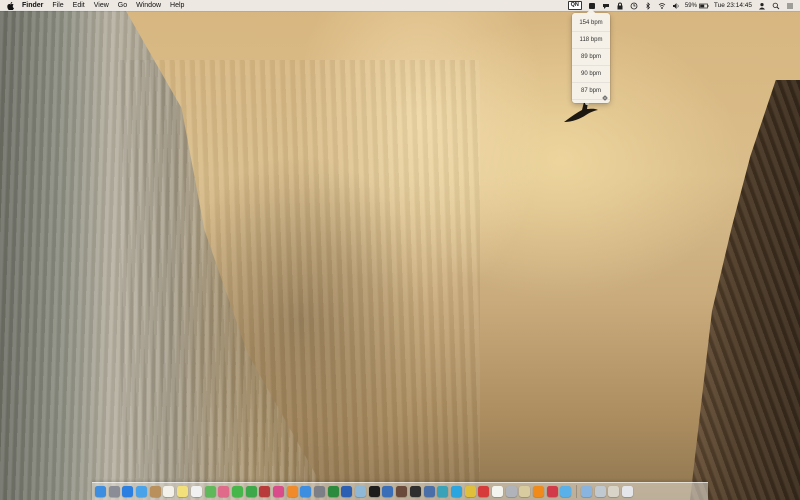 The image size is (800, 500). I want to click on menu-help: Help, so click(177, 5).